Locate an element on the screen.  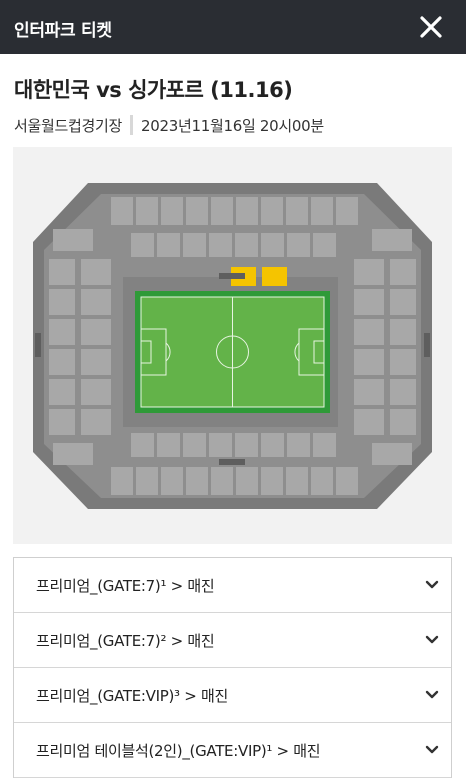
gate-east is located at coordinates (427, 345).